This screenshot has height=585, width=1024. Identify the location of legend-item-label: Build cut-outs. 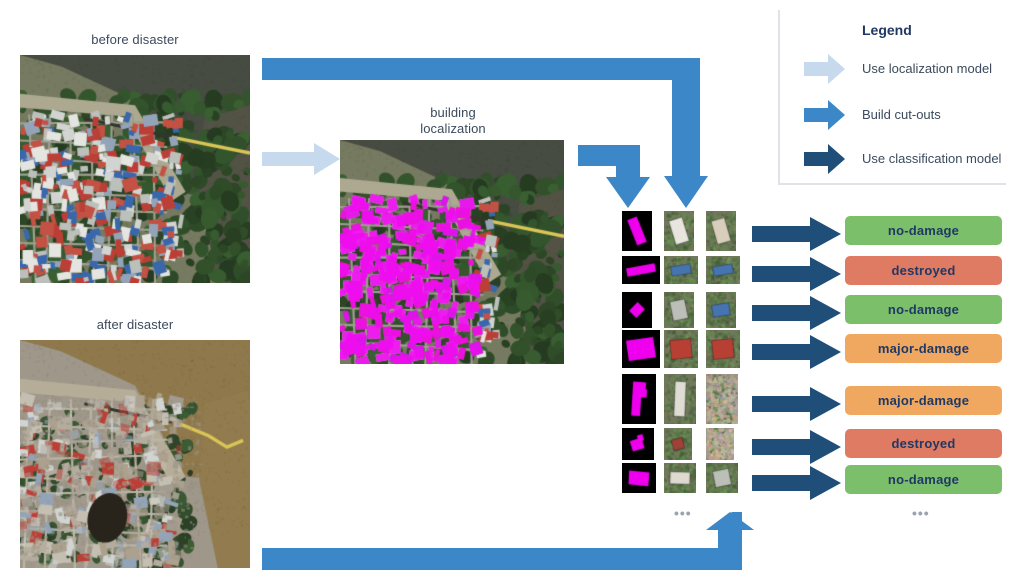
(901, 114).